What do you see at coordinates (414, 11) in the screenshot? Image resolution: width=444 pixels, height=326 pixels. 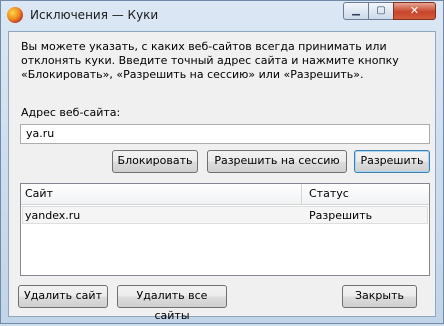 I see `close-window-button: ✕` at bounding box center [414, 11].